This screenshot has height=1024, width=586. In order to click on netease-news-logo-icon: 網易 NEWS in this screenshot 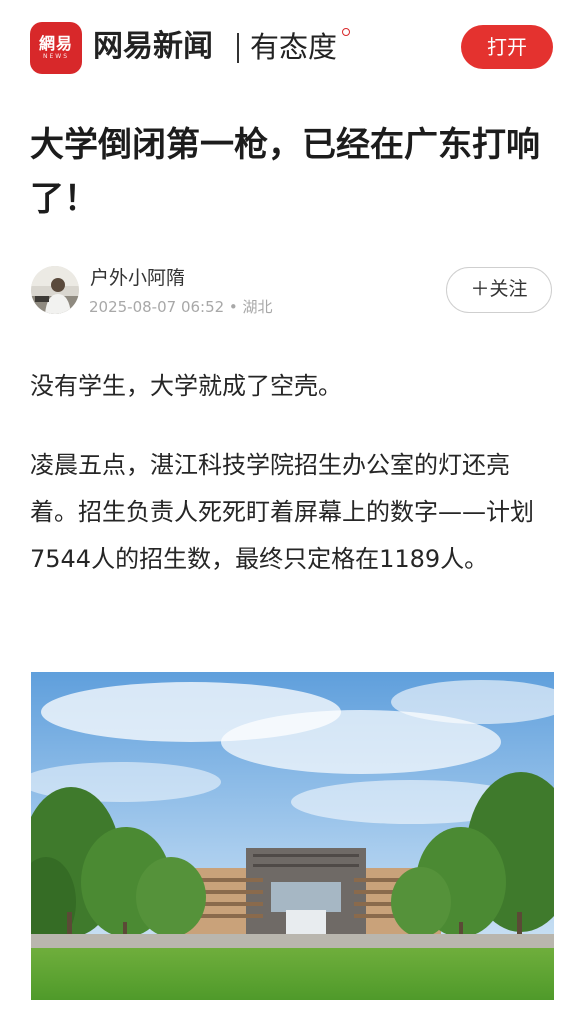, I will do `click(56, 48)`.